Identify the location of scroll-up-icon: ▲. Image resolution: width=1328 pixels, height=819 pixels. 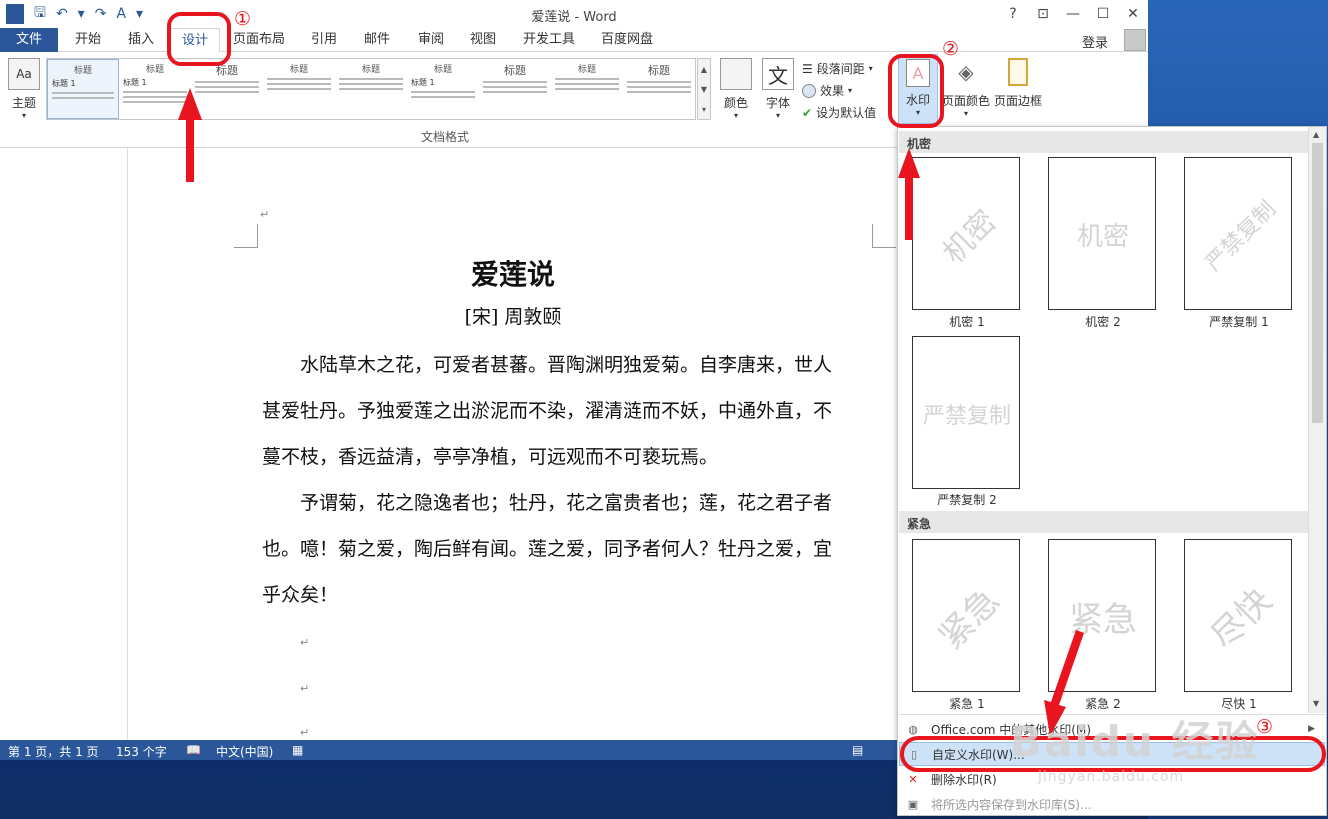
(1316, 134).